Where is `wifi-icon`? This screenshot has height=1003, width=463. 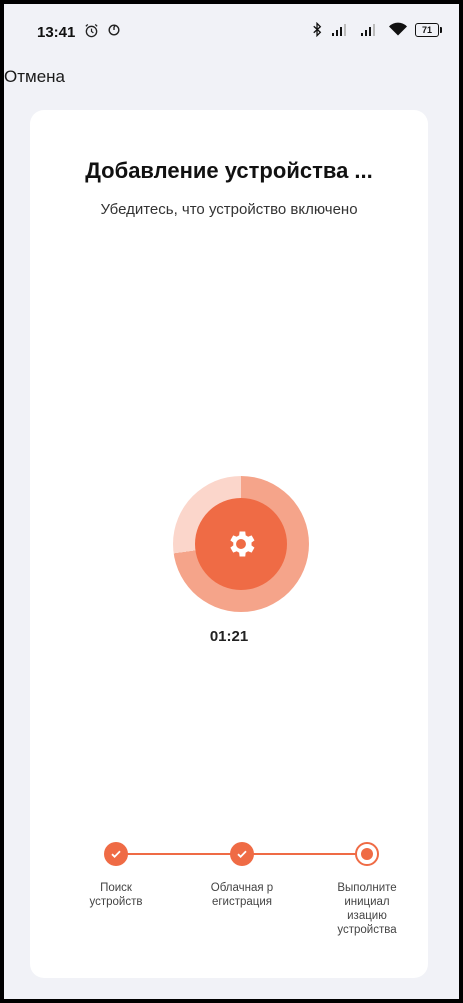
wifi-icon is located at coordinates (398, 29).